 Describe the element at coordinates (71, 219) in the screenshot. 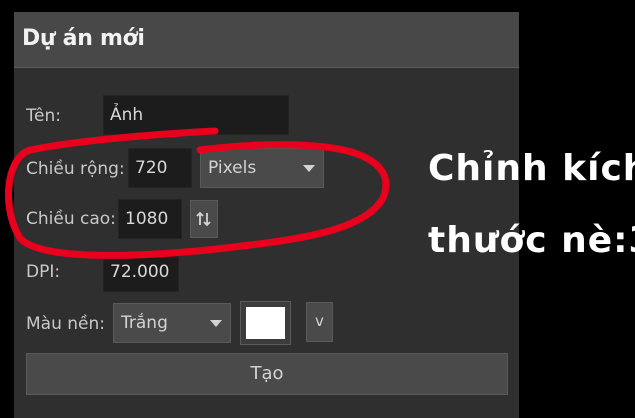

I see `height-label: Chiều cao:` at that location.